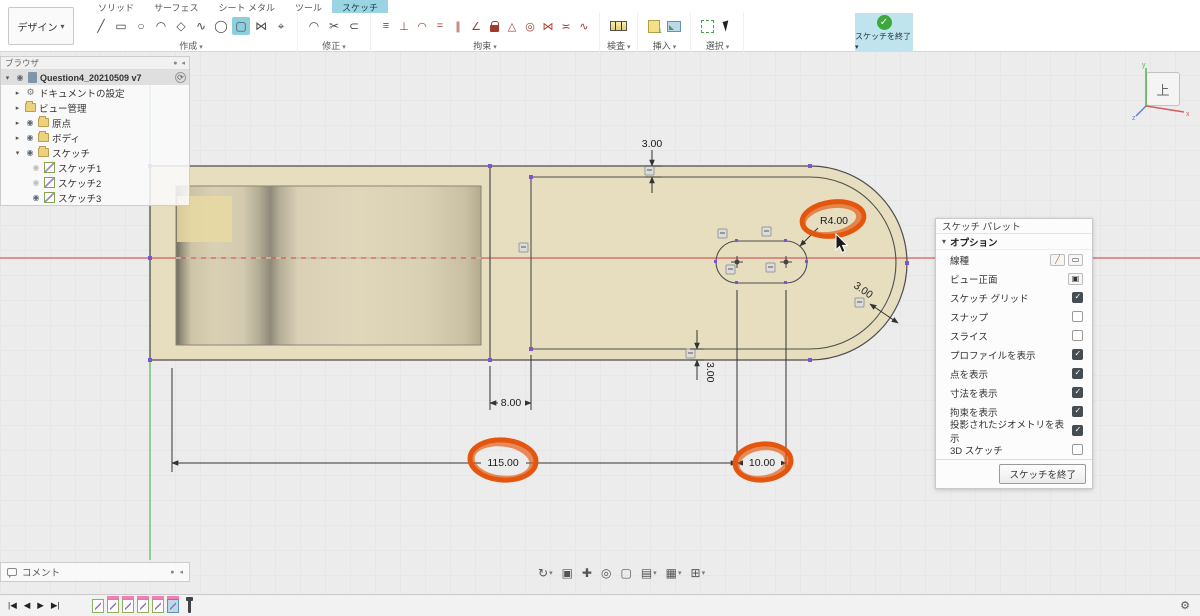 This screenshot has width=1200, height=616. Describe the element at coordinates (1014, 226) in the screenshot. I see `palette-header: スケッチ パレット` at that location.